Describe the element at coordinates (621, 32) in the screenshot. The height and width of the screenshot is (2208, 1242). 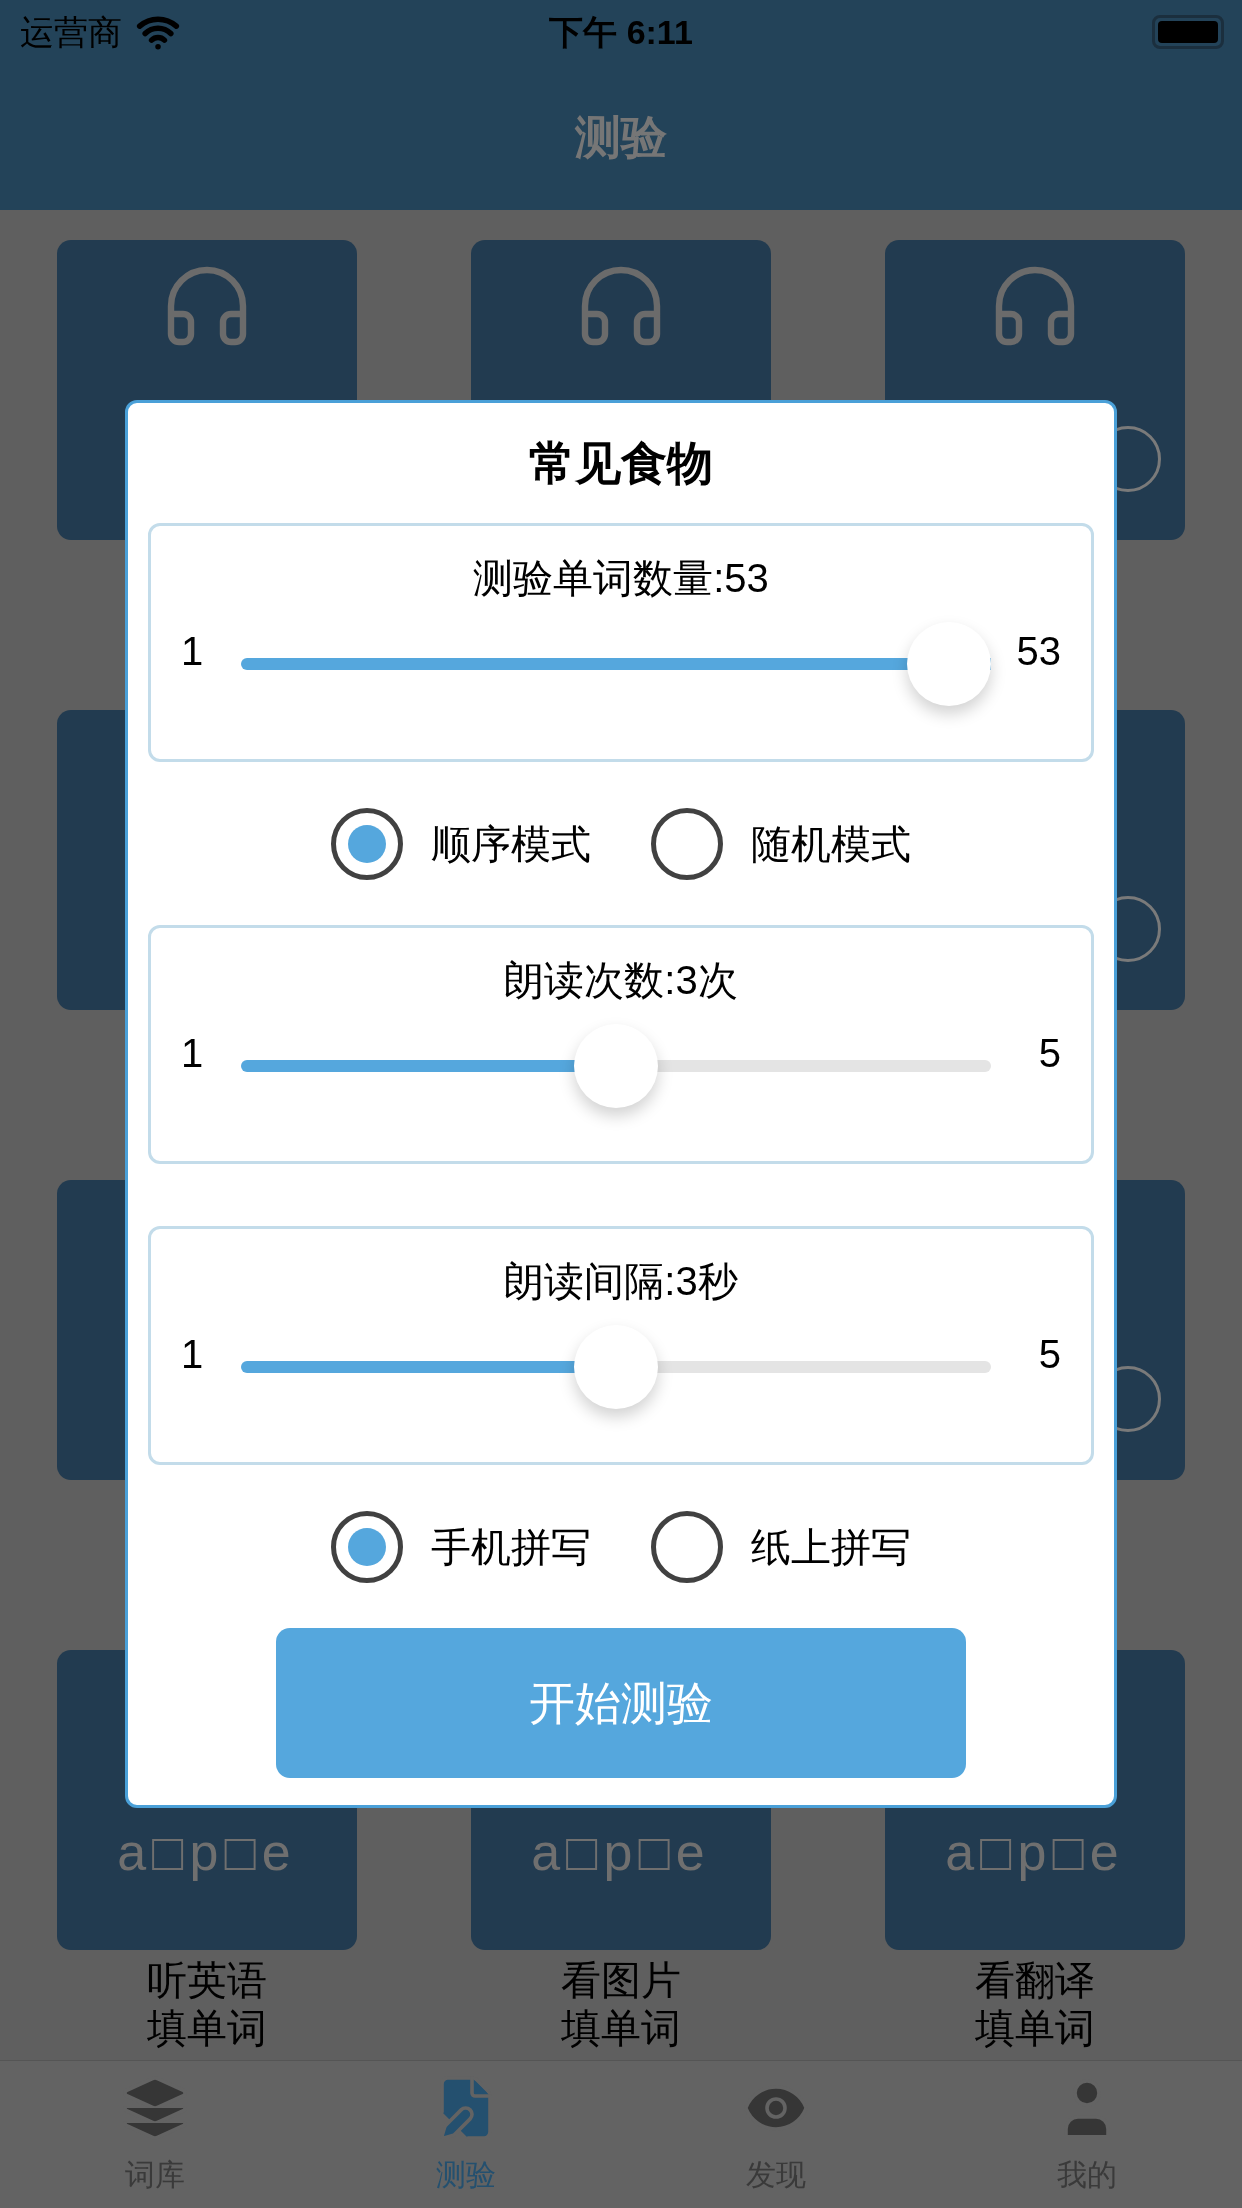
I see `status-time: 下午 6:11` at that location.